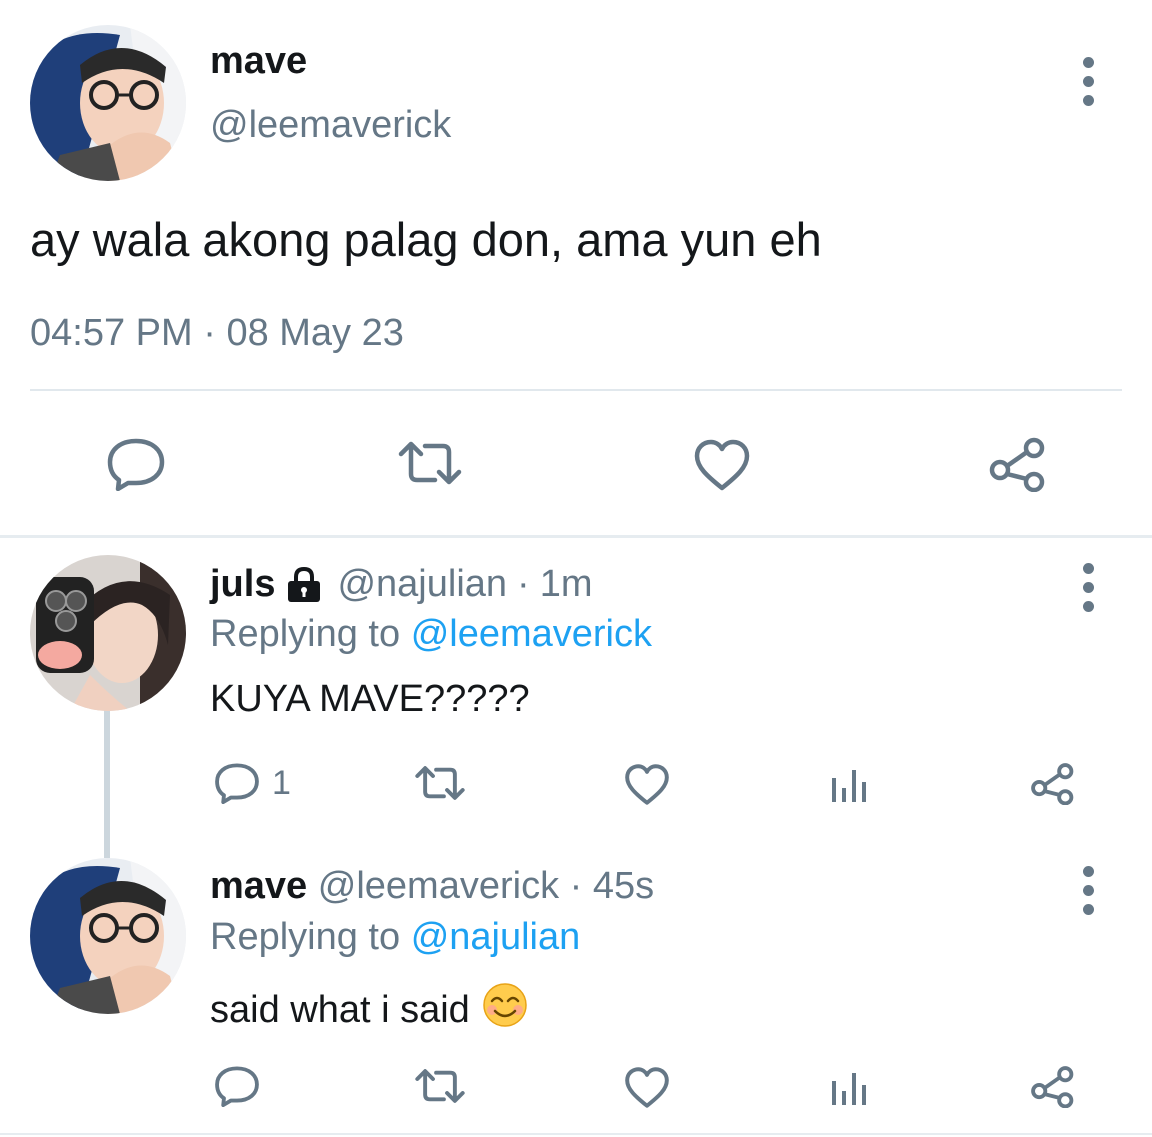 The image size is (1152, 1137). I want to click on reply-1-avatar, so click(108, 633).